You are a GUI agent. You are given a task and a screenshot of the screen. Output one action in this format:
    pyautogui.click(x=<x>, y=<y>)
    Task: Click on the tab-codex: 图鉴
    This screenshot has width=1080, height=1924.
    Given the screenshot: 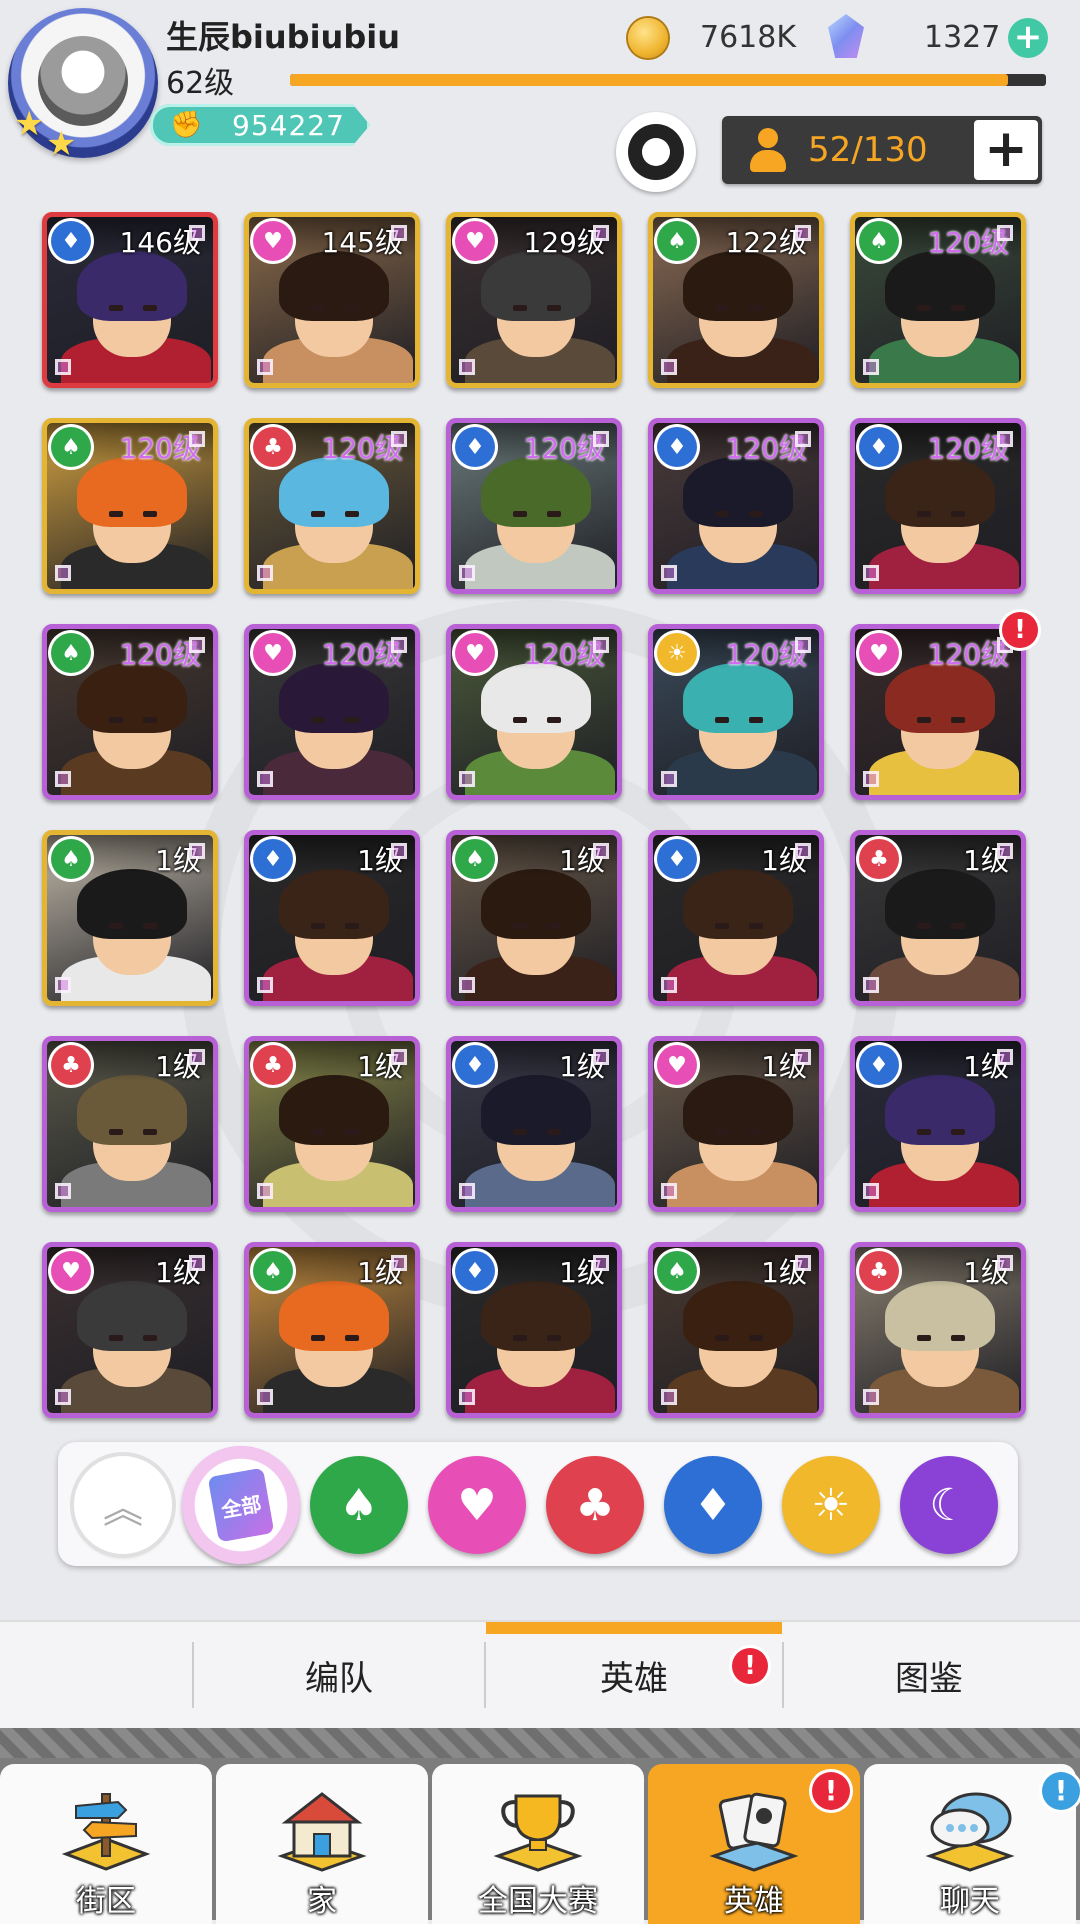 What is the action you would take?
    pyautogui.click(x=929, y=1675)
    